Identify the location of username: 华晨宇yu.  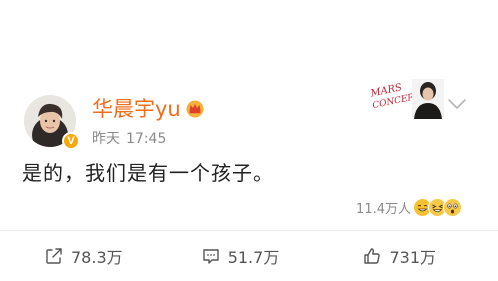
(136, 108).